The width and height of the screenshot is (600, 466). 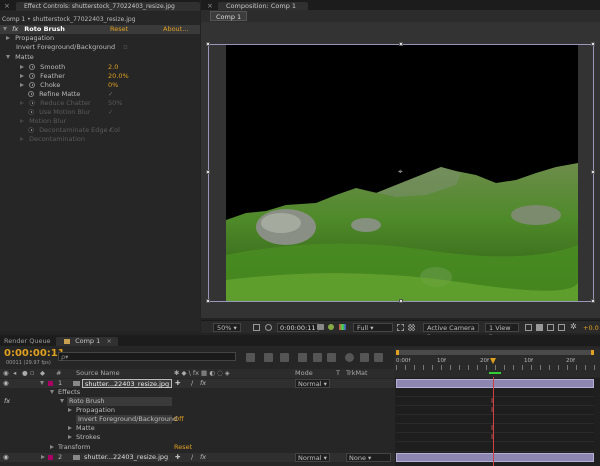 I want to click on t-header: T, so click(x=338, y=373).